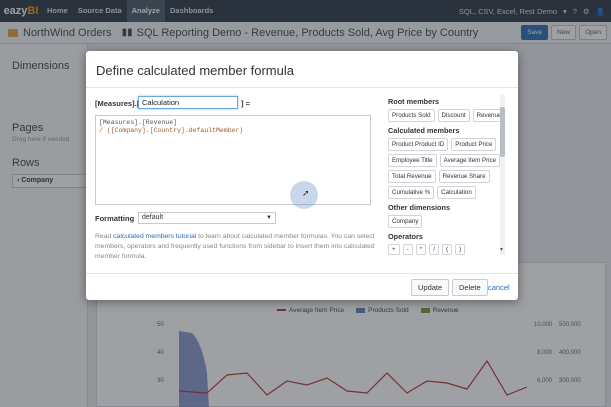  I want to click on formatting-label: Formatting, so click(115, 218).